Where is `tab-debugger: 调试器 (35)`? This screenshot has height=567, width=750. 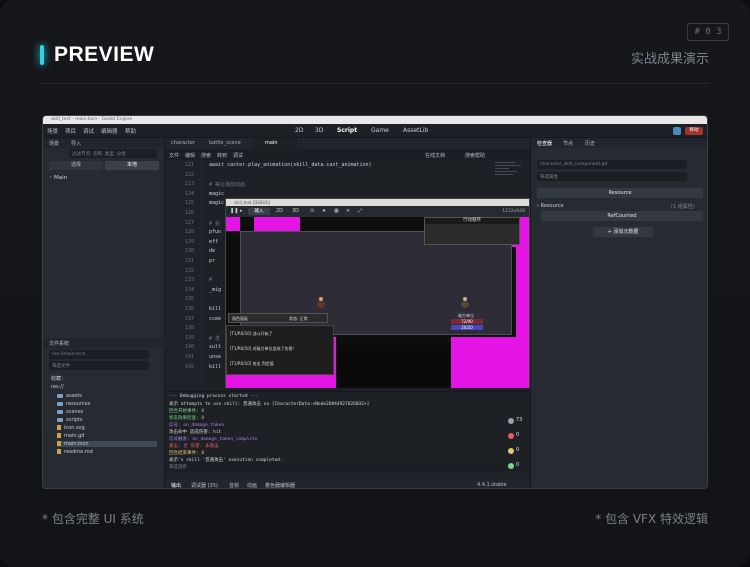 tab-debugger: 调试器 (35) is located at coordinates (204, 485).